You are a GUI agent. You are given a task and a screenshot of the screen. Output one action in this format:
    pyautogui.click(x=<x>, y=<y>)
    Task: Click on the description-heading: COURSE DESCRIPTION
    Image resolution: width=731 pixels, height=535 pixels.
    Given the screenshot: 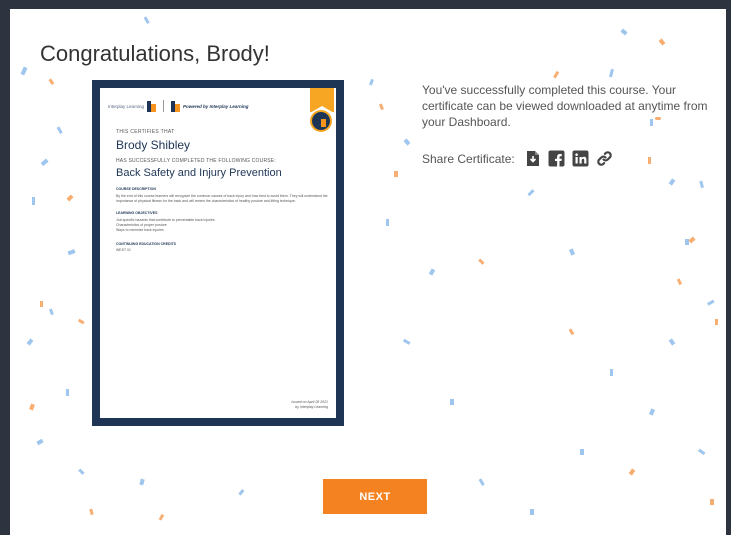 What is the action you would take?
    pyautogui.click(x=136, y=189)
    